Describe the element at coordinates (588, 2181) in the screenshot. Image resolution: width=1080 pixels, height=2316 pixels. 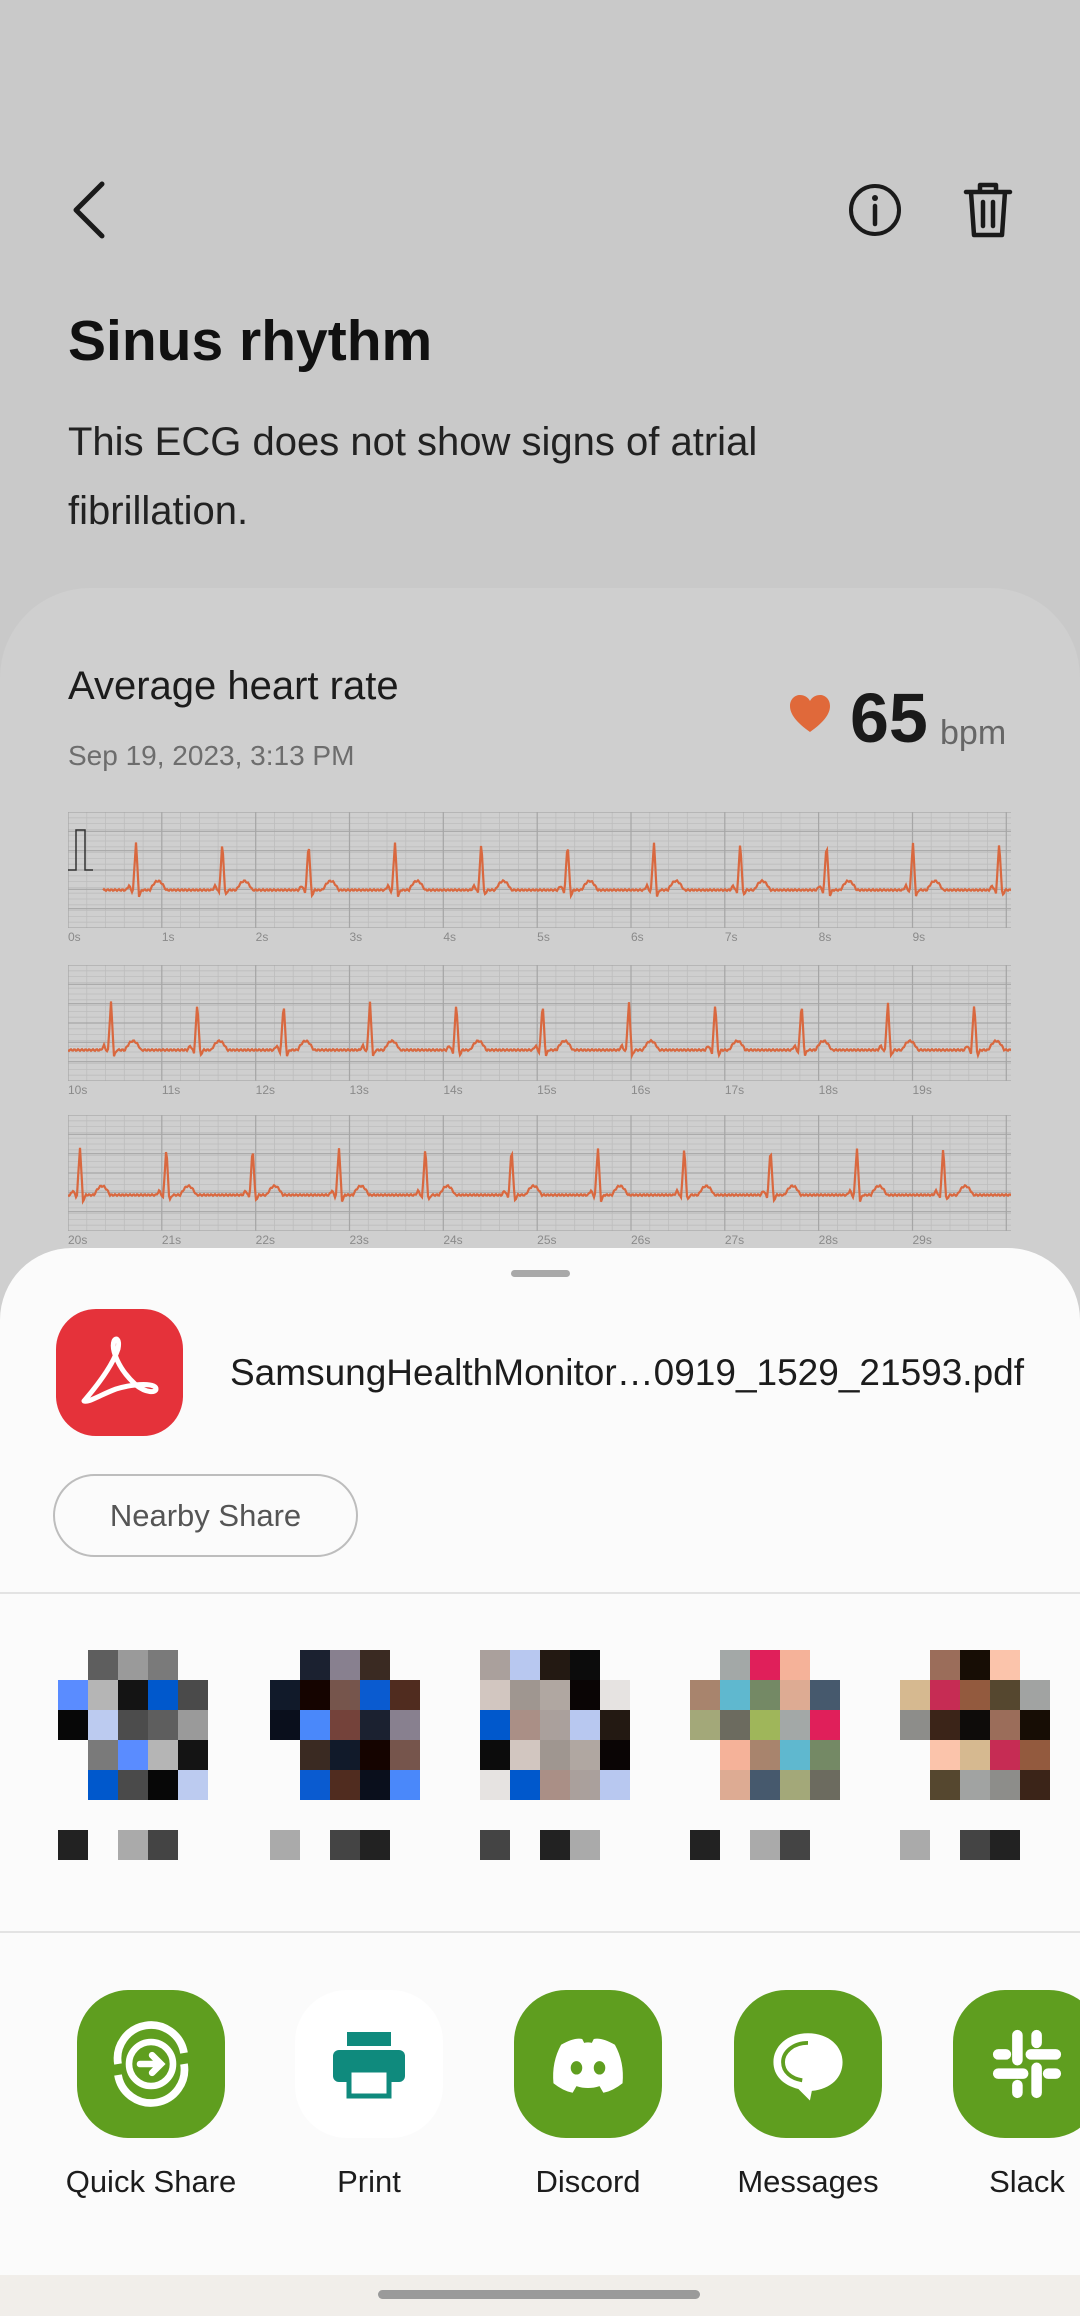
I see `app-label: Discord` at that location.